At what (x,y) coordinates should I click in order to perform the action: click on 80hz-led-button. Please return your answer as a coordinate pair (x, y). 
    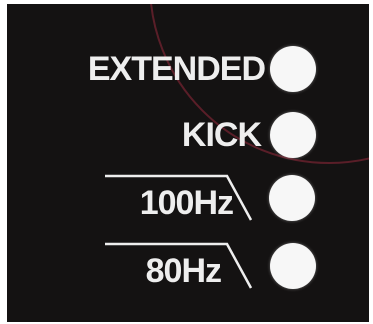
    Looking at the image, I should click on (293, 266).